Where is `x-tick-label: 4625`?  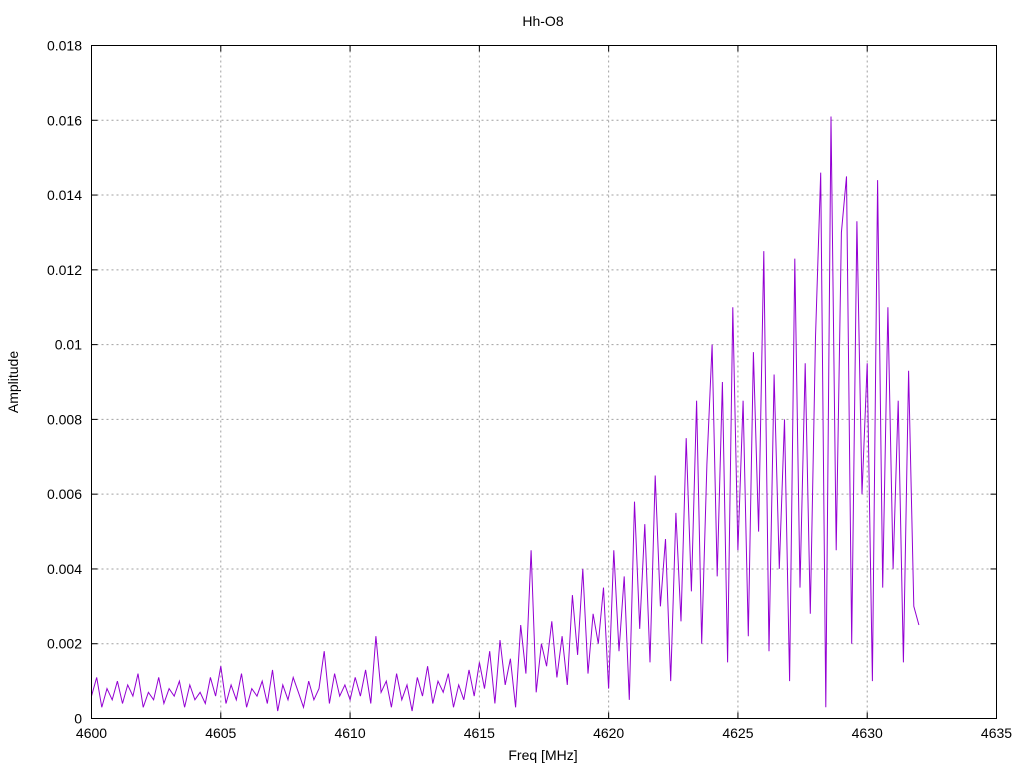 x-tick-label: 4625 is located at coordinates (737, 733).